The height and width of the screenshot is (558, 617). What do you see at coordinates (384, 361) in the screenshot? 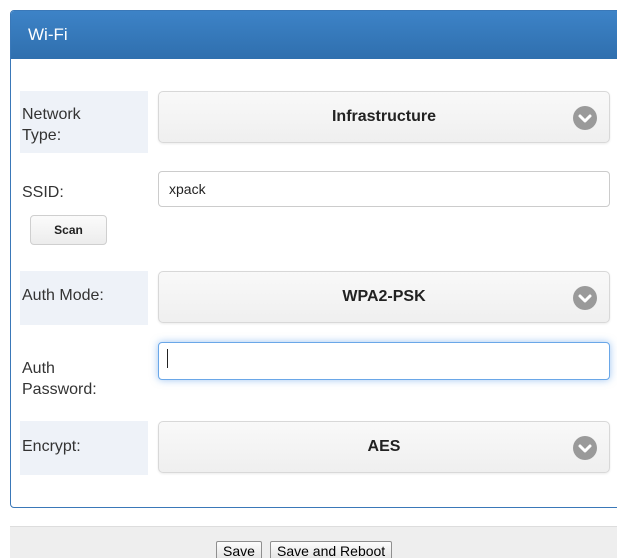
I see `auth-password-input` at bounding box center [384, 361].